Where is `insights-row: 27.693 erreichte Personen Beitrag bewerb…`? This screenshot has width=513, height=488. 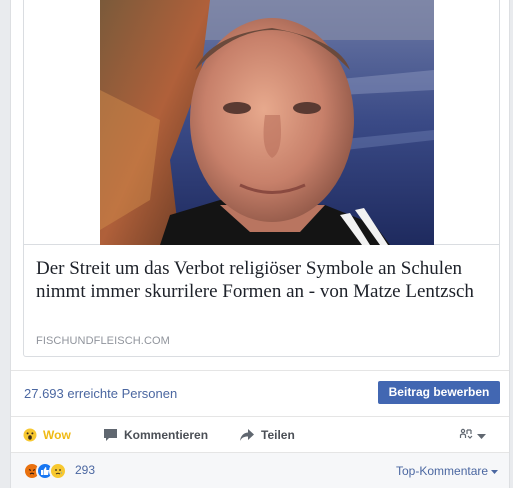 insights-row: 27.693 erreichte Personen Beitrag bewerb… is located at coordinates (260, 392).